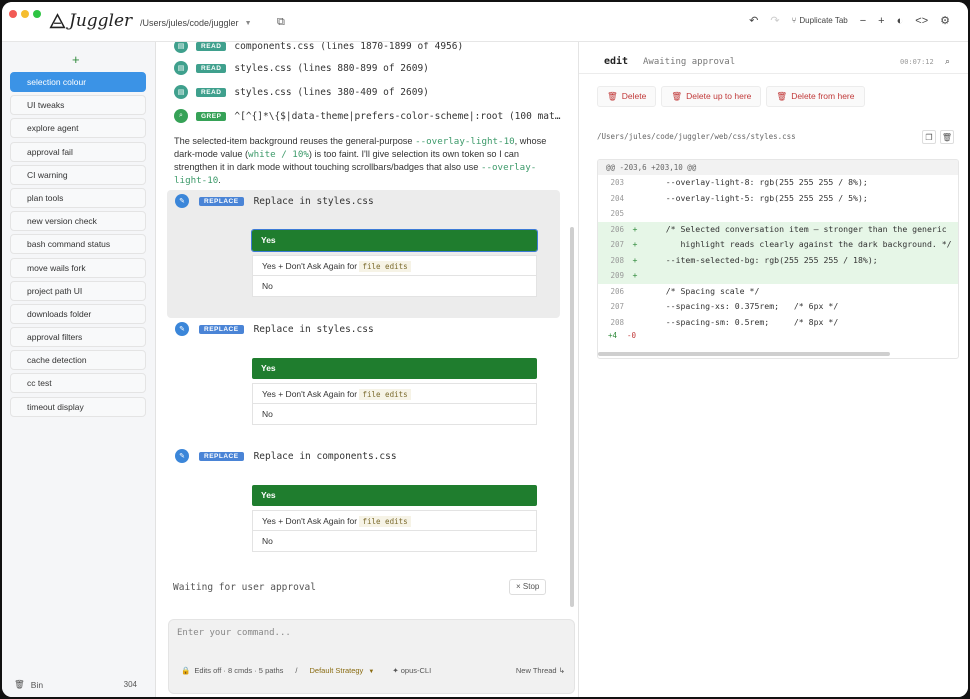  What do you see at coordinates (78, 221) in the screenshot?
I see `sidebar-item: new version check` at bounding box center [78, 221].